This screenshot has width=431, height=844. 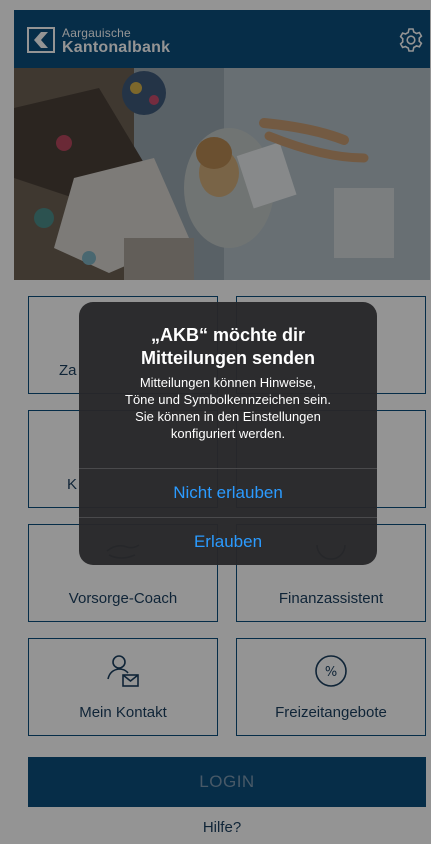 What do you see at coordinates (228, 347) in the screenshot?
I see `dialog-title: „AKB“ möchte dir Mitteilungen senden` at bounding box center [228, 347].